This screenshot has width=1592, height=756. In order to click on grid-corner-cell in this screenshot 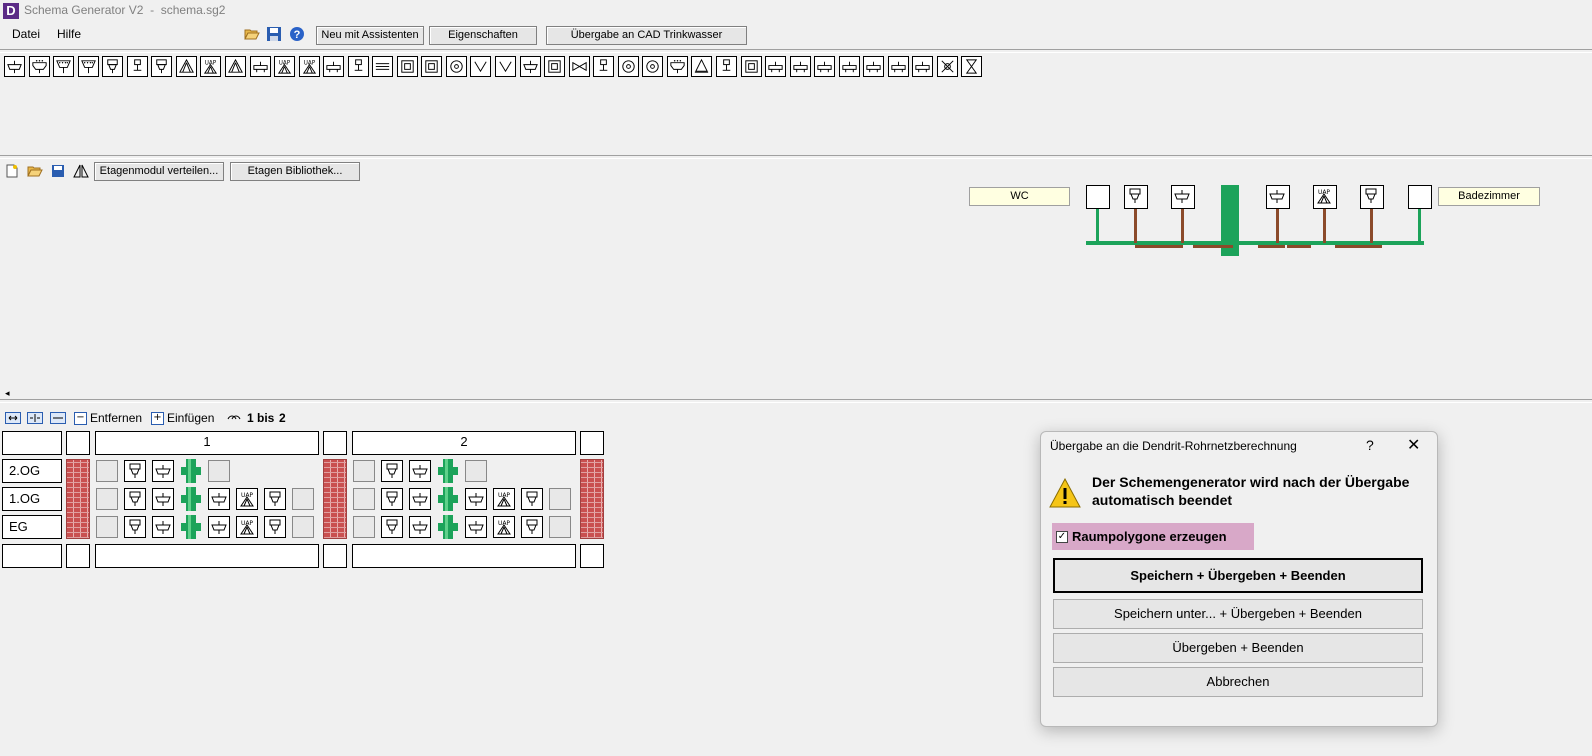, I will do `click(32, 443)`.